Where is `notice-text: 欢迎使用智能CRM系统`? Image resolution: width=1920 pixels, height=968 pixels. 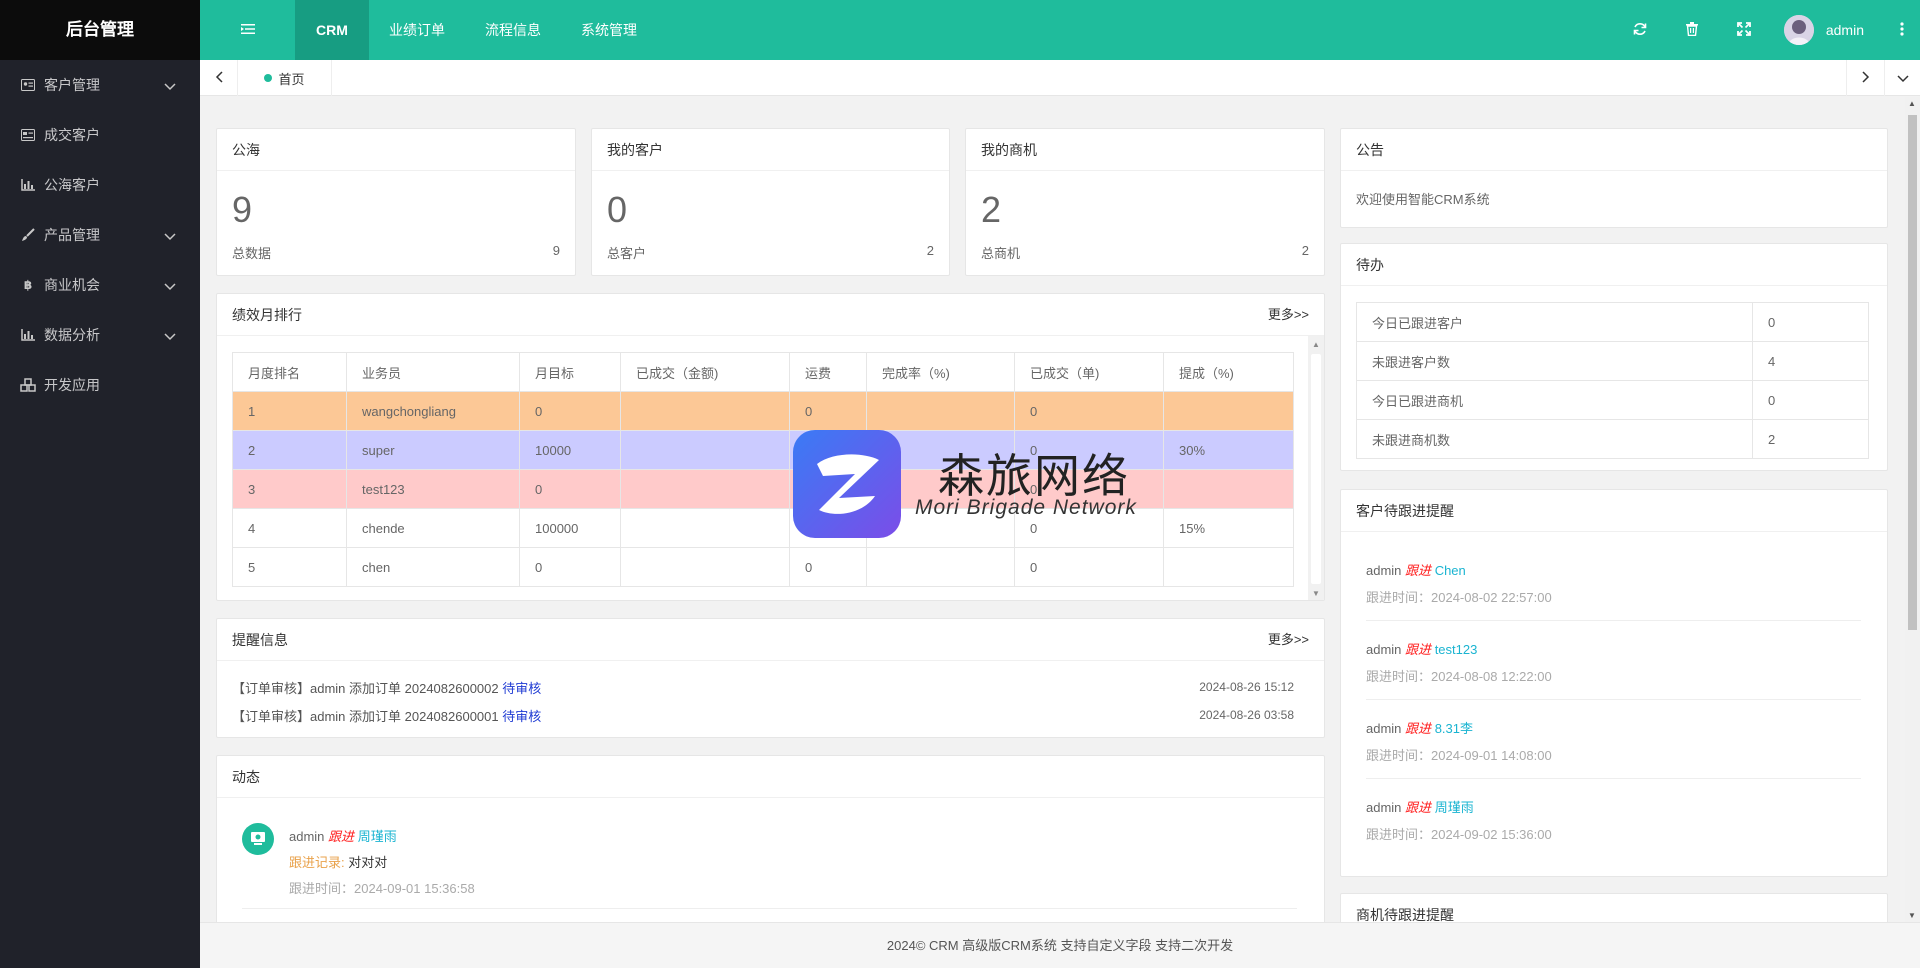
notice-text: 欢迎使用智能CRM系统 is located at coordinates (1423, 199).